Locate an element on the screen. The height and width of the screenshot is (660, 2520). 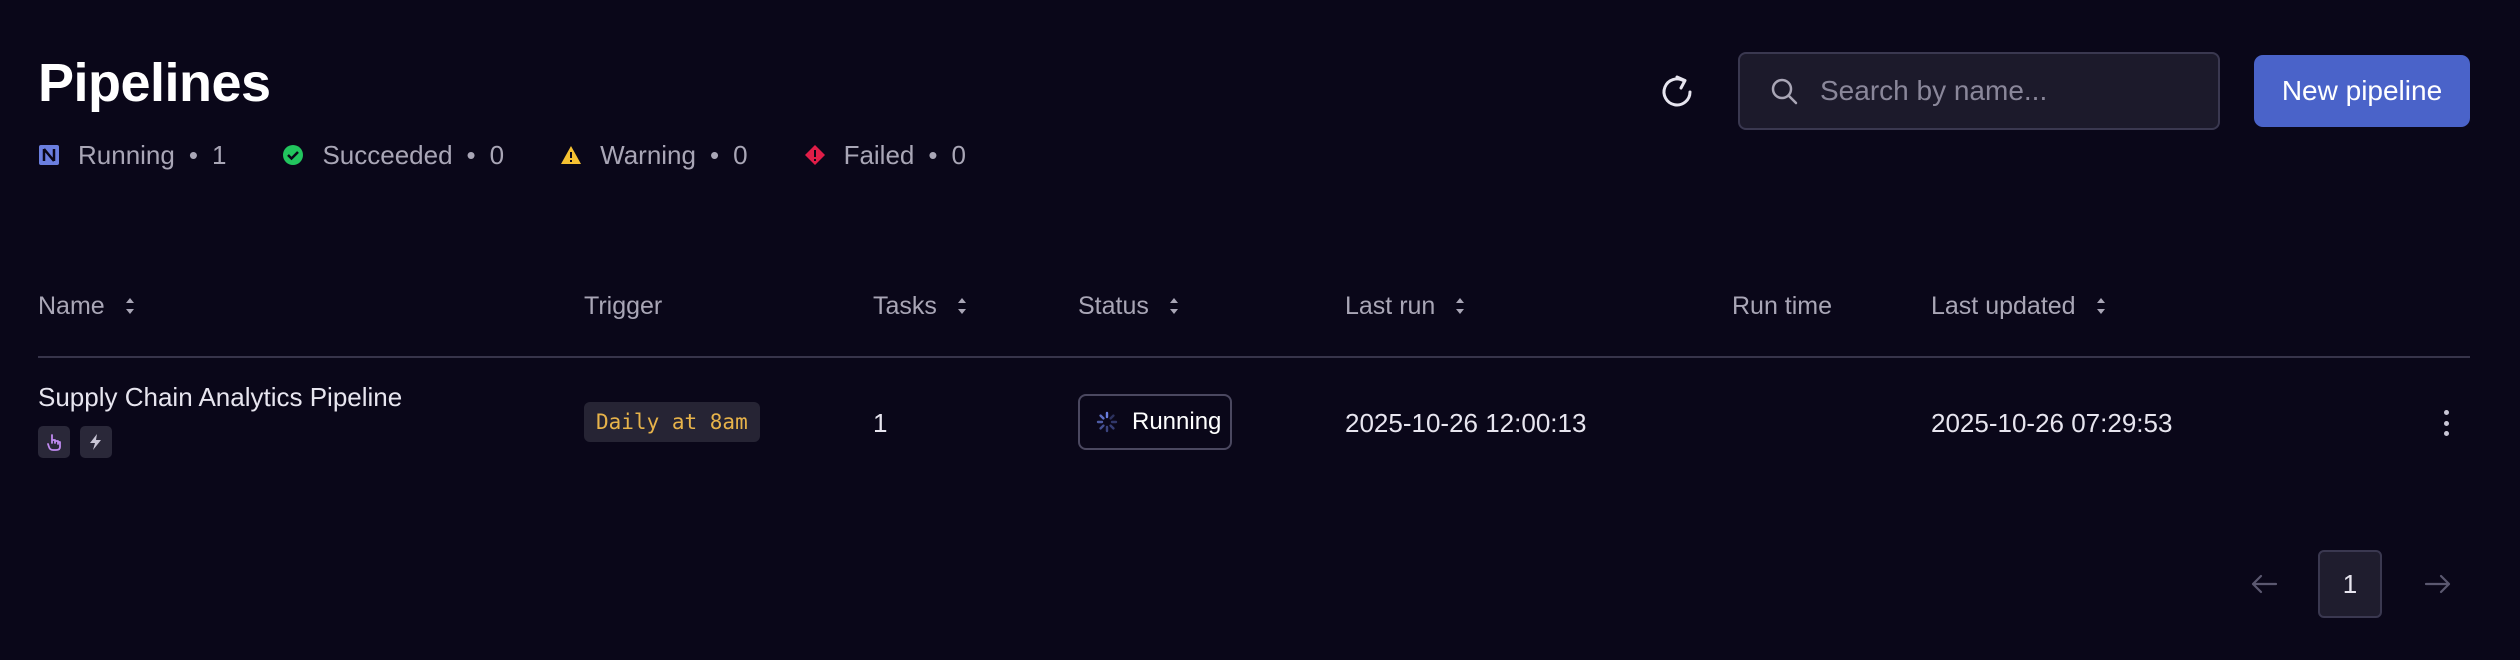
summary-warning: Warning • 0 is located at coordinates (654, 155).